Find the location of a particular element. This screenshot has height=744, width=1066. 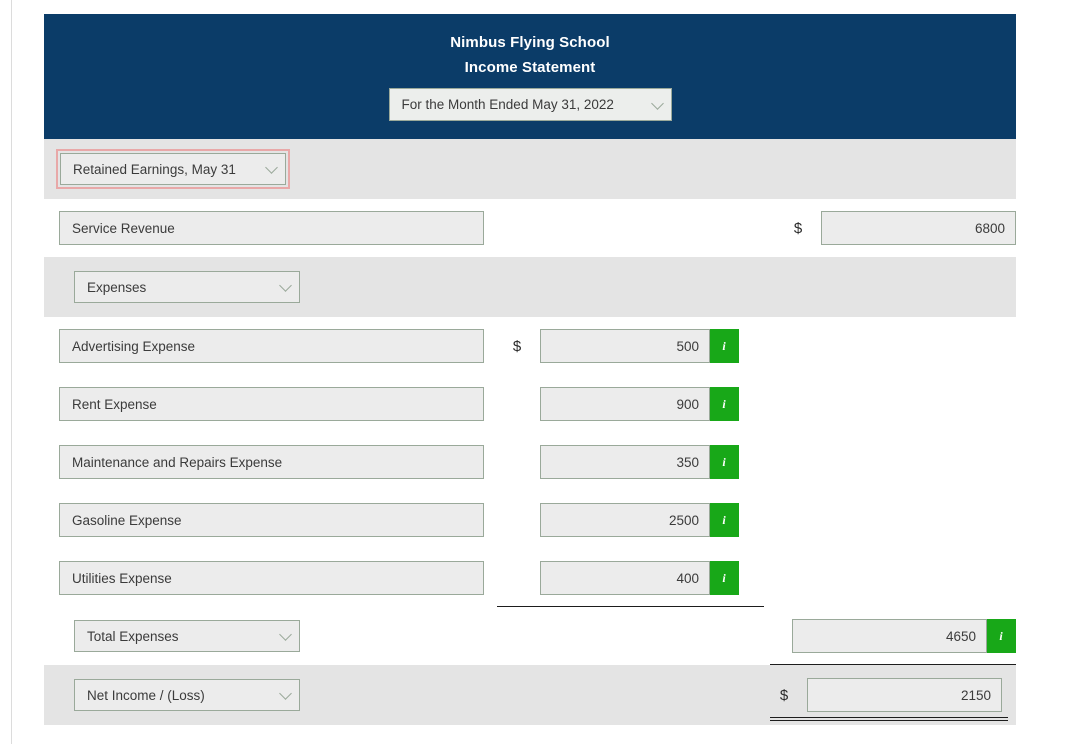

total-expenses-amount-wrap: 4650 i is located at coordinates (904, 636).